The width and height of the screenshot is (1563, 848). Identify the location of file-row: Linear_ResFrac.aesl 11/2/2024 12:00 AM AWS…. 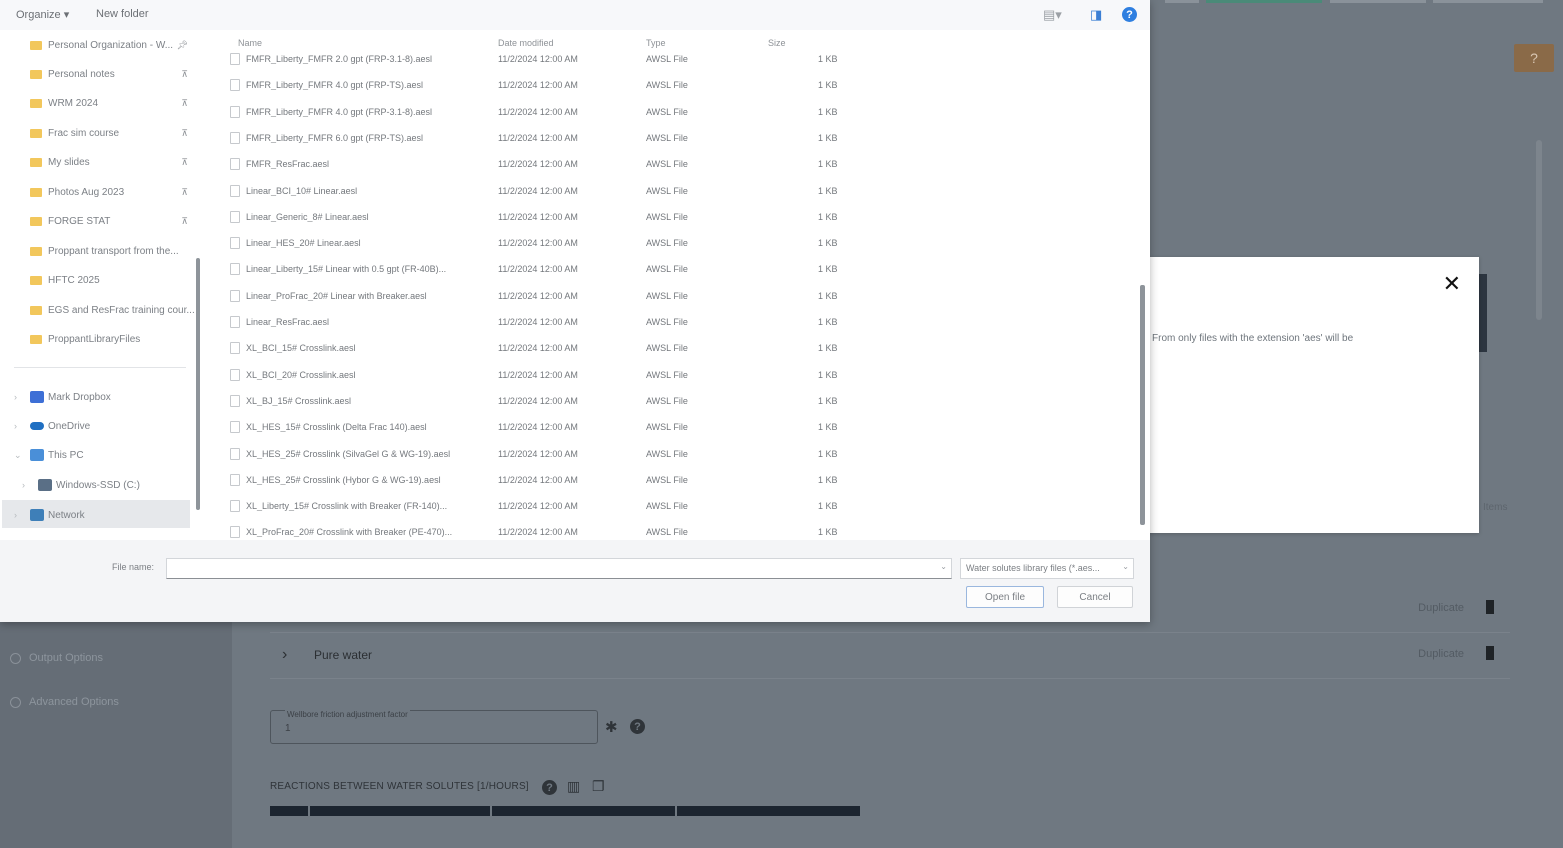
(546, 322).